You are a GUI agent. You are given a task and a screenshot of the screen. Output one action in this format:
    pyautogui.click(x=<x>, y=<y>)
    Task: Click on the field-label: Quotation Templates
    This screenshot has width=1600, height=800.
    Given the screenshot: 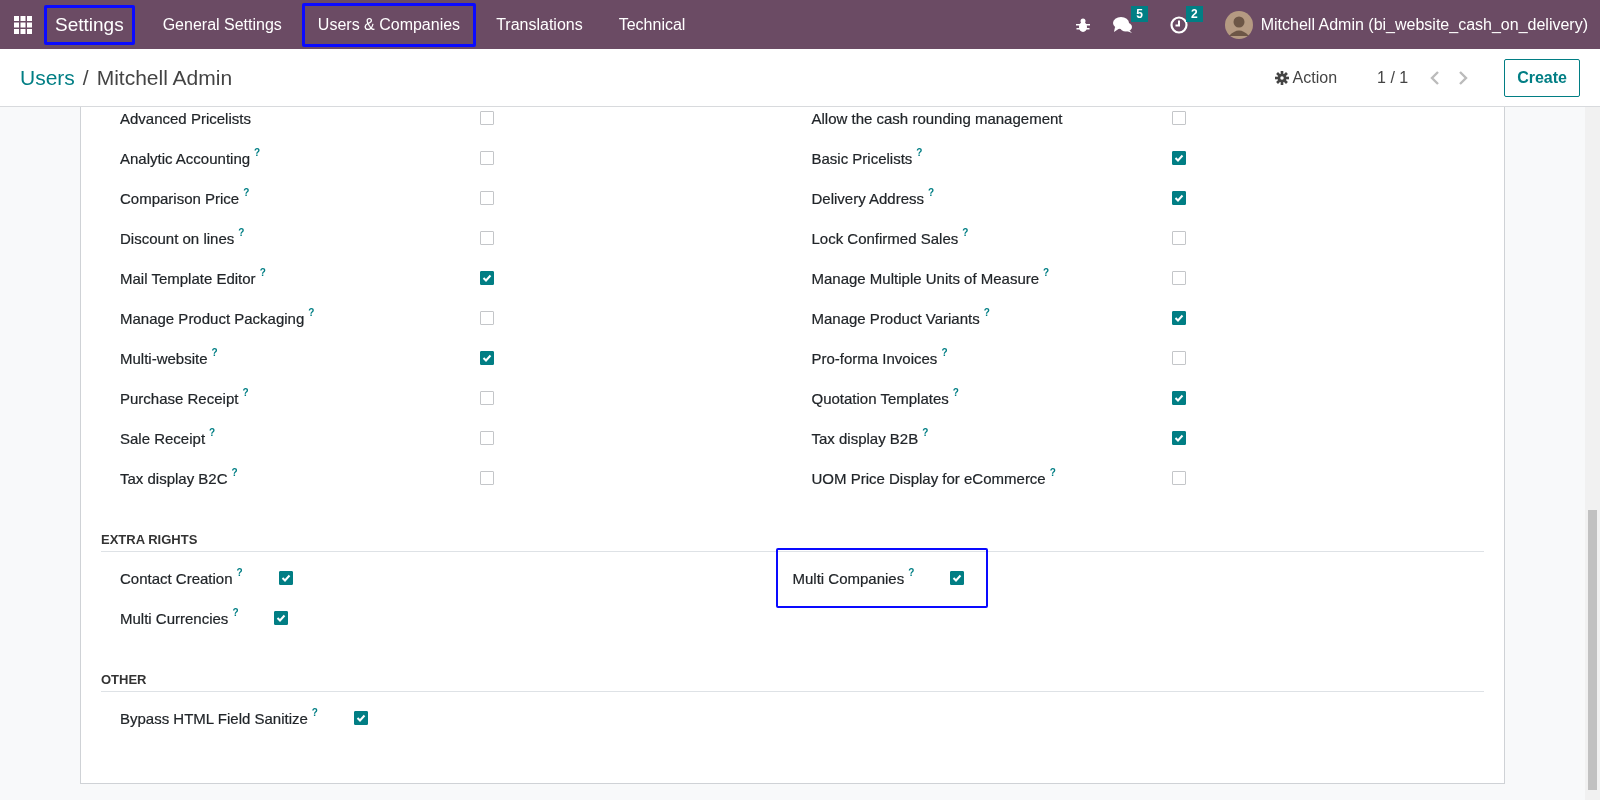 What is the action you would take?
    pyautogui.click(x=880, y=398)
    